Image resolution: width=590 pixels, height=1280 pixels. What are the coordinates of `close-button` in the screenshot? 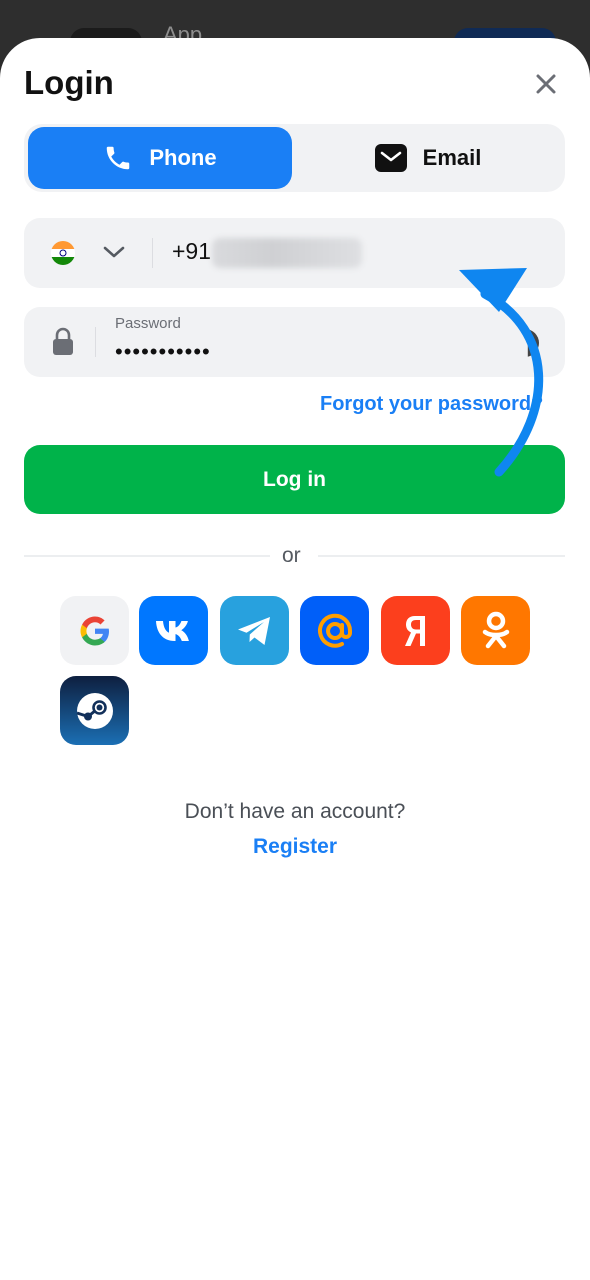 It's located at (546, 84).